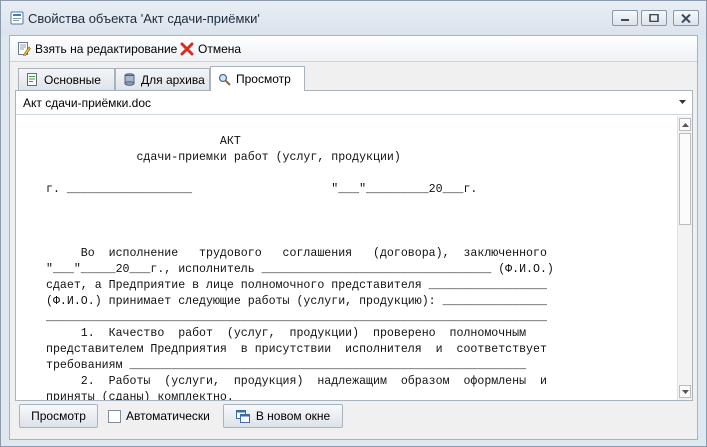  Describe the element at coordinates (17, 18) in the screenshot. I see `window-app-icon` at that location.